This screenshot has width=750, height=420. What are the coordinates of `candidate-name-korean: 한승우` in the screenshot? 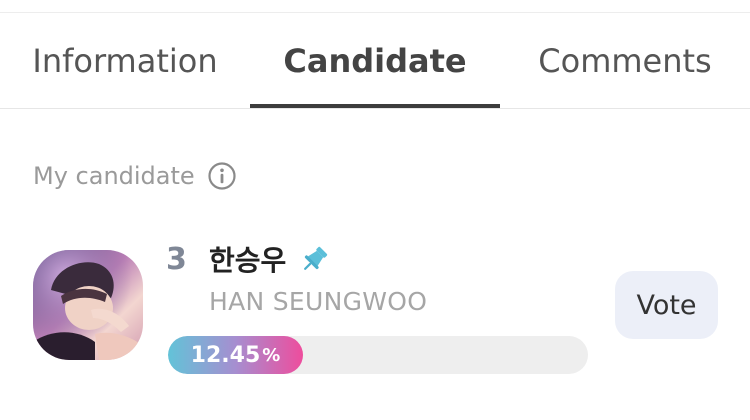 It's located at (248, 260).